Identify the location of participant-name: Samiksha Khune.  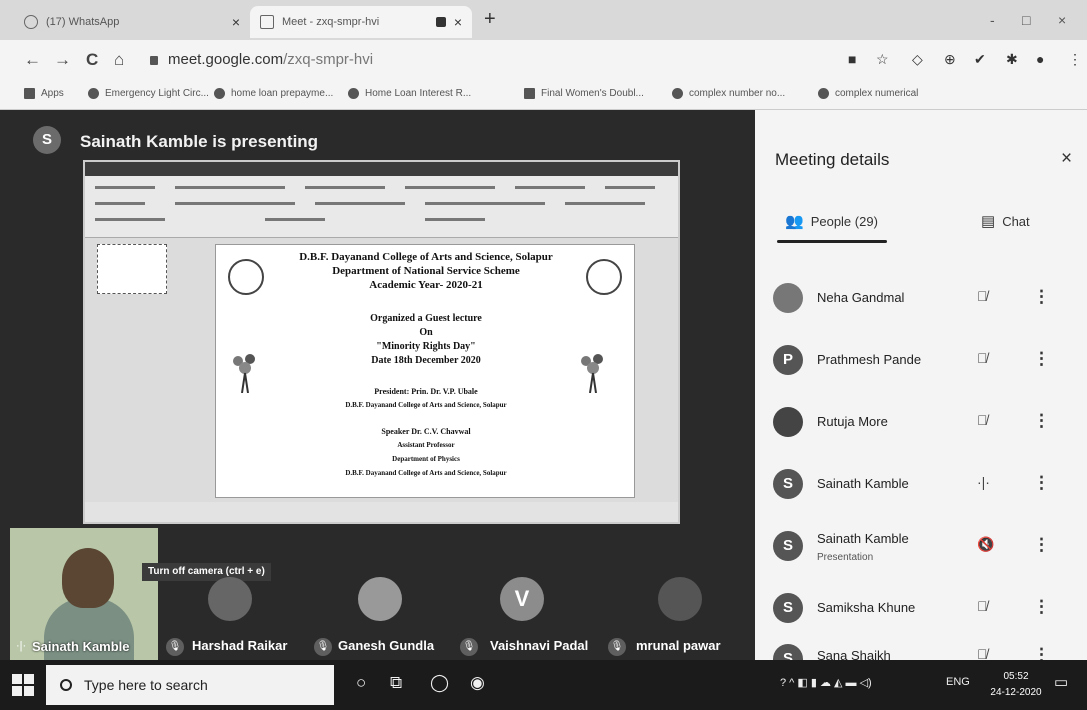
(866, 607).